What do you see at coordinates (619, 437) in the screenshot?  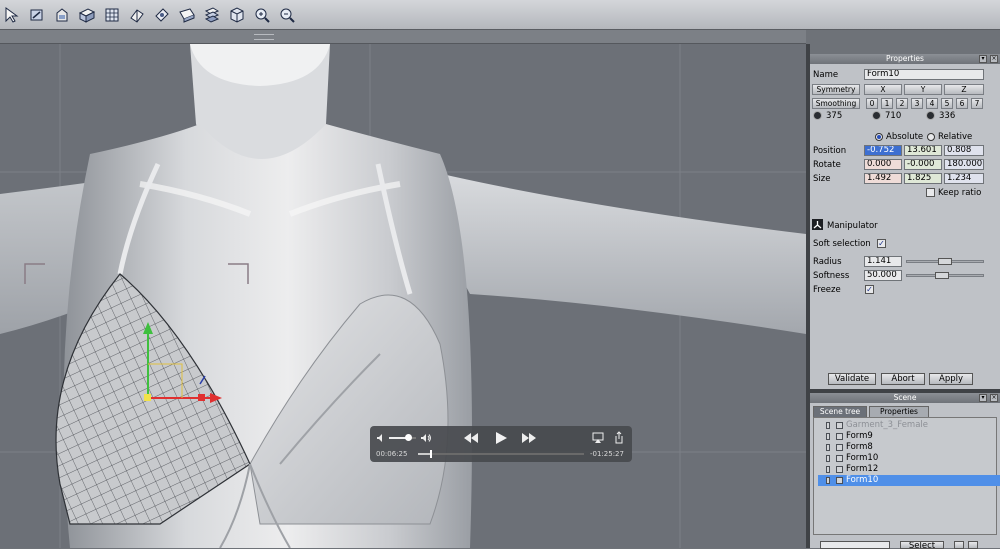 I see `share-icon` at bounding box center [619, 437].